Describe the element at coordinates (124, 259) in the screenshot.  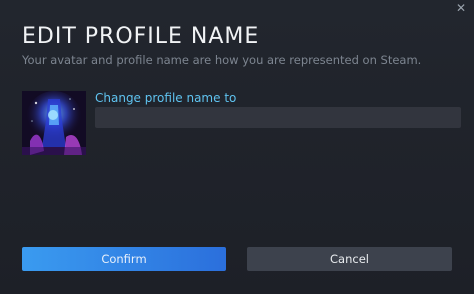
I see `confirm-button: Confirm` at that location.